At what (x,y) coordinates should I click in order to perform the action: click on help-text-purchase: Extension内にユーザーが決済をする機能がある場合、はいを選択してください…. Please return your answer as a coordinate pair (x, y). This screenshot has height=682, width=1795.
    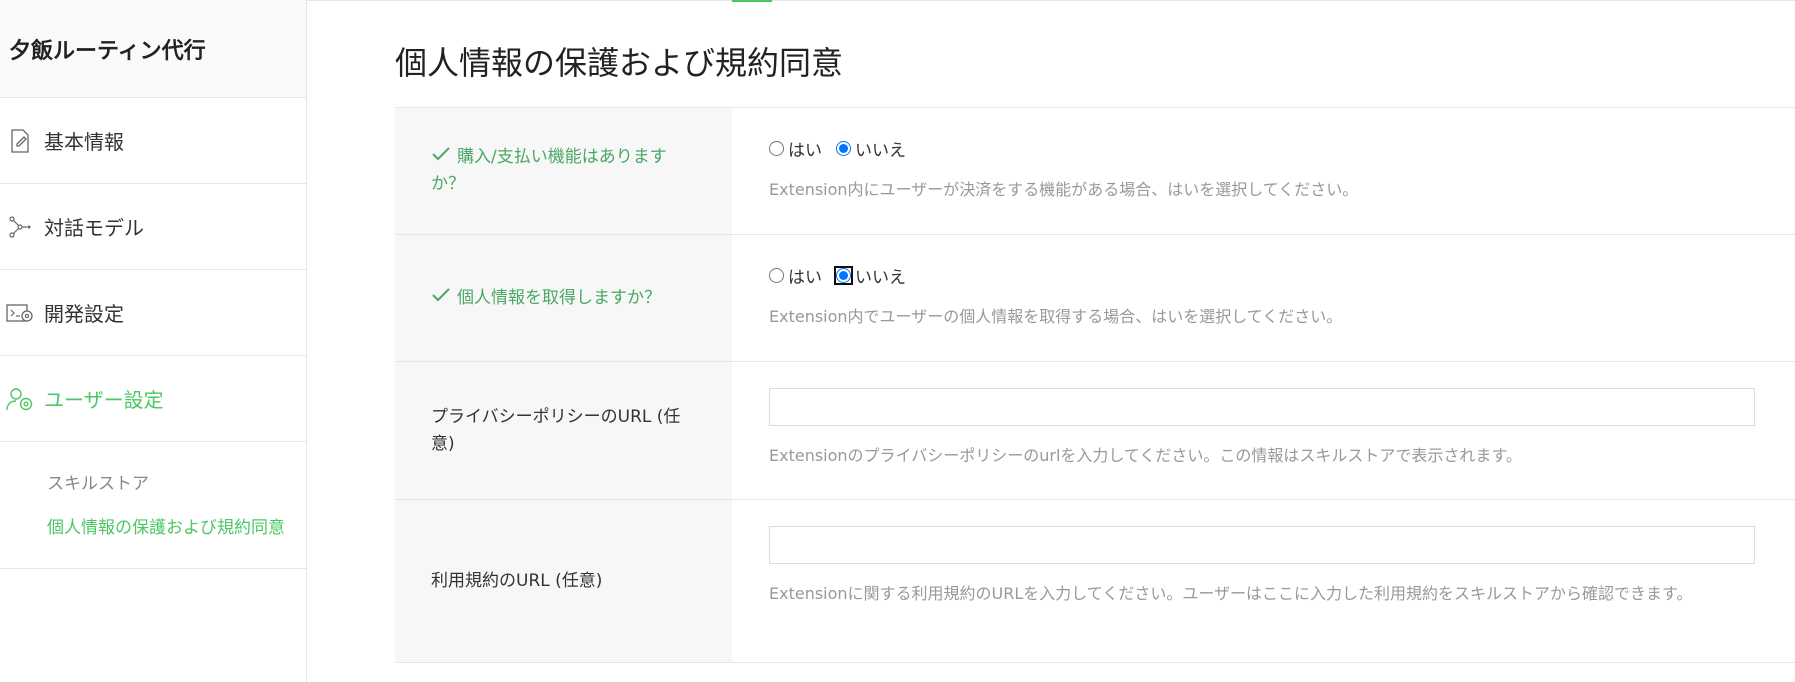
    Looking at the image, I should click on (1064, 189).